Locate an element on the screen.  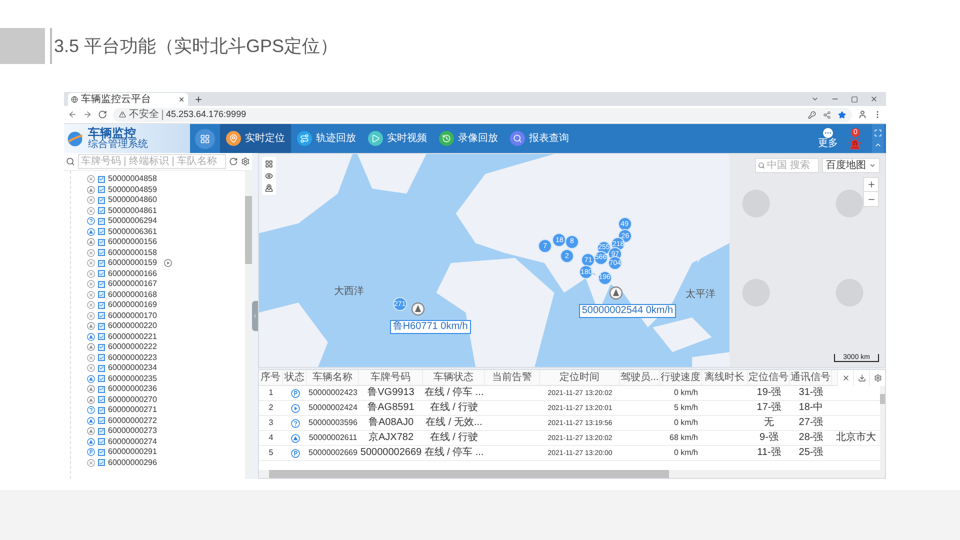
nav-tab: 实时定位 is located at coordinates (255, 138).